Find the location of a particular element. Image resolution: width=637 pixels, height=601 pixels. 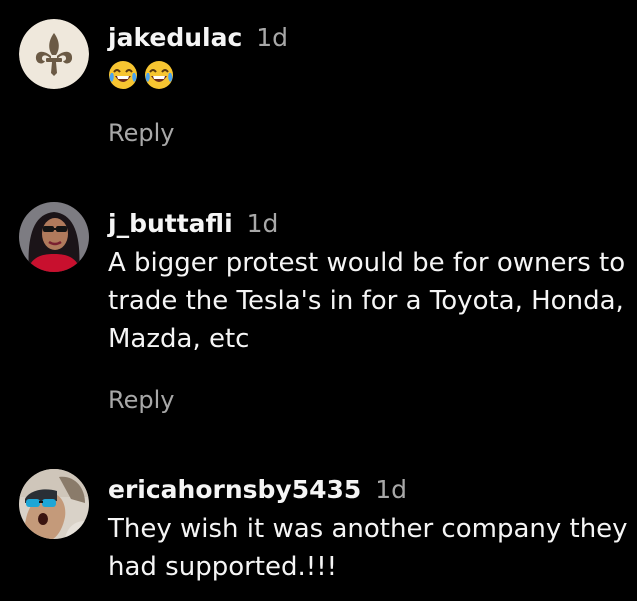

username: j_buttafli is located at coordinates (170, 223).